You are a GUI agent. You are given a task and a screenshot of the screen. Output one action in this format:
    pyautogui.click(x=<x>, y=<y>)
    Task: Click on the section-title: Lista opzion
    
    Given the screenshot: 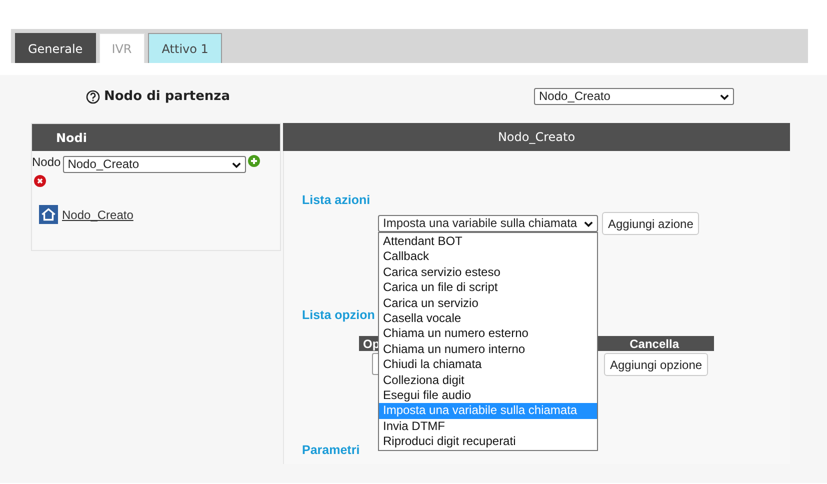 What is the action you would take?
    pyautogui.click(x=338, y=315)
    